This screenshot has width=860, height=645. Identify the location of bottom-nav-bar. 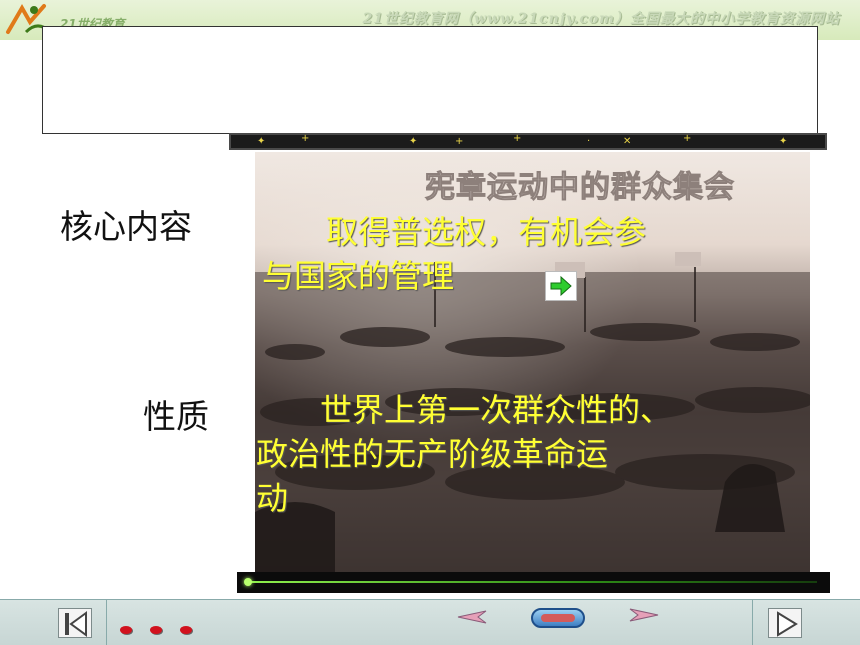
(430, 622).